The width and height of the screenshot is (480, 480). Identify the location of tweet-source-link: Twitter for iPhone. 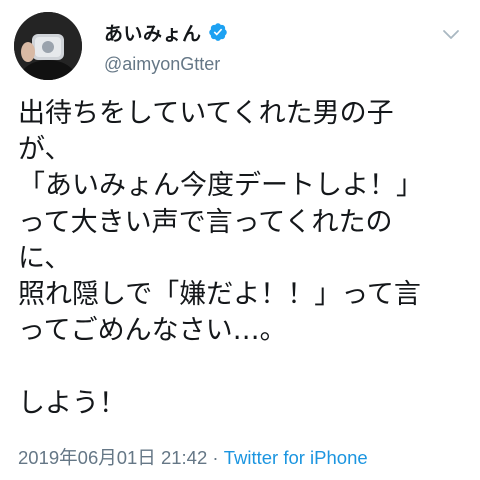
(296, 457).